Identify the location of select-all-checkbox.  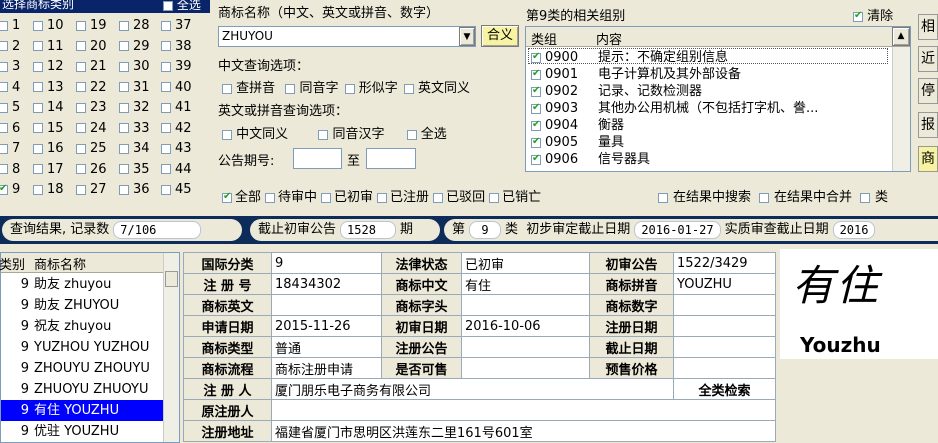
(168, 5).